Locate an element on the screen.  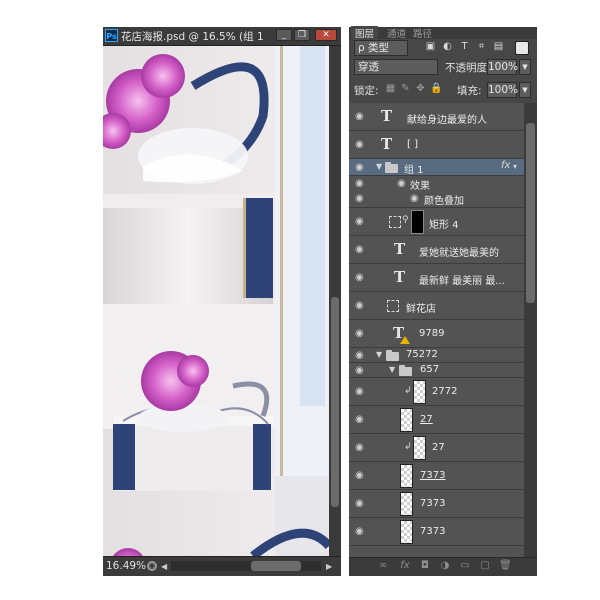
document-titlebar: Ps 花店海报.psd @ 16.5% (组 1, RG... _ ❐ ✕ is located at coordinates (222, 36).